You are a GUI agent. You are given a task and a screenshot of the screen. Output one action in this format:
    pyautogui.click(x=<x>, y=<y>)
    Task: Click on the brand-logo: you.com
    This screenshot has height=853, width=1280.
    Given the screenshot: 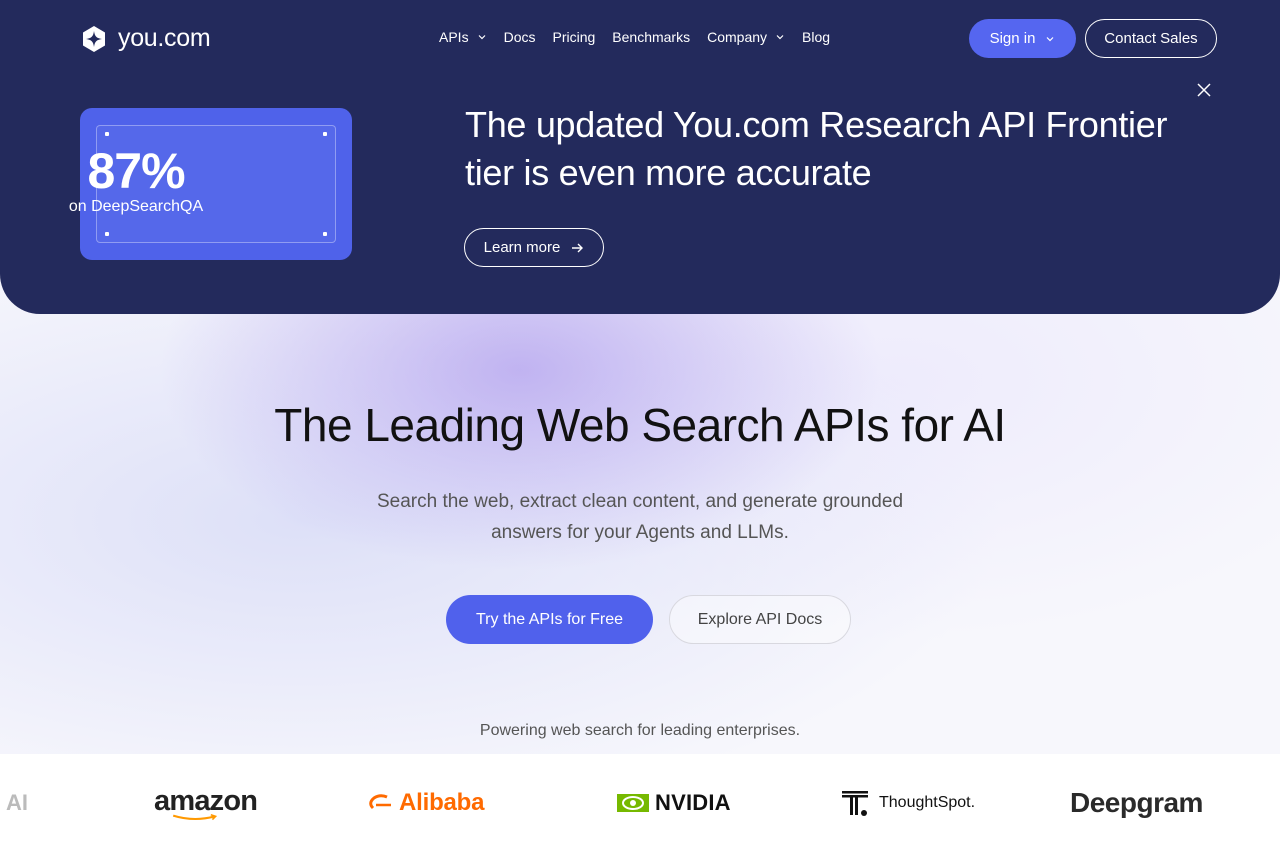 What is the action you would take?
    pyautogui.click(x=145, y=38)
    